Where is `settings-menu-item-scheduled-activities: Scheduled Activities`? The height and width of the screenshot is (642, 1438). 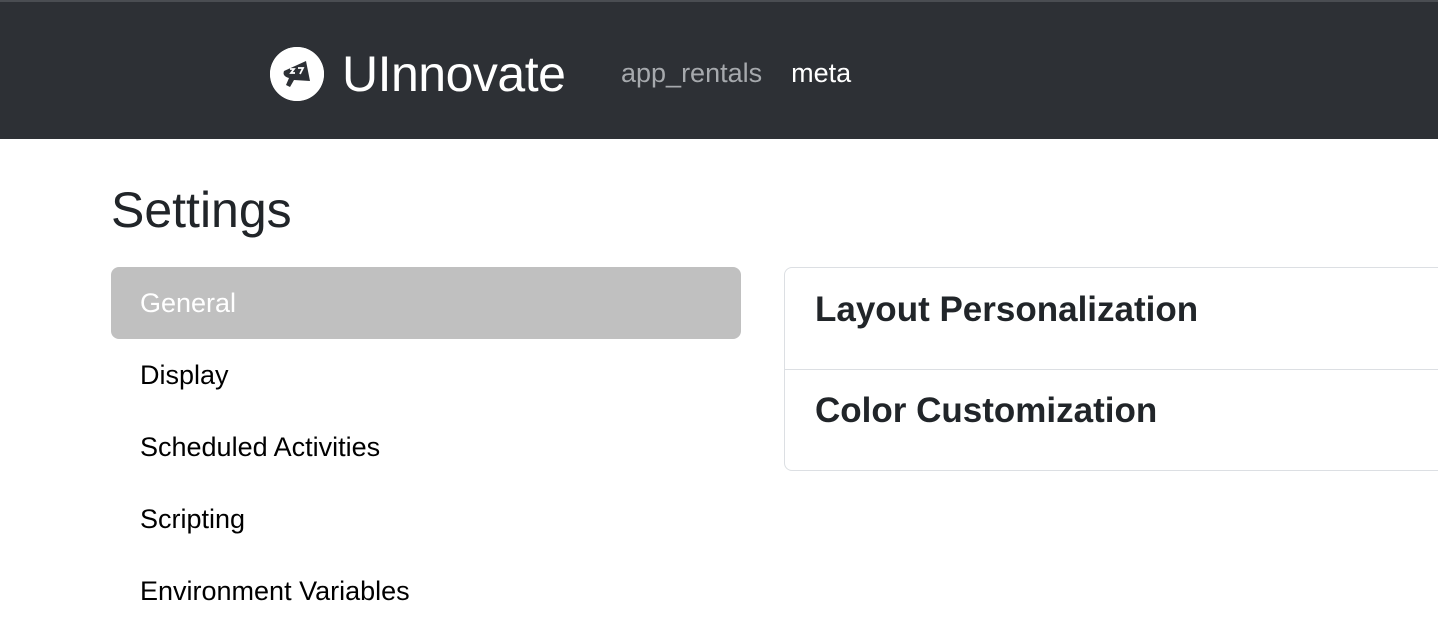
settings-menu-item-scheduled-activities: Scheduled Activities is located at coordinates (426, 447).